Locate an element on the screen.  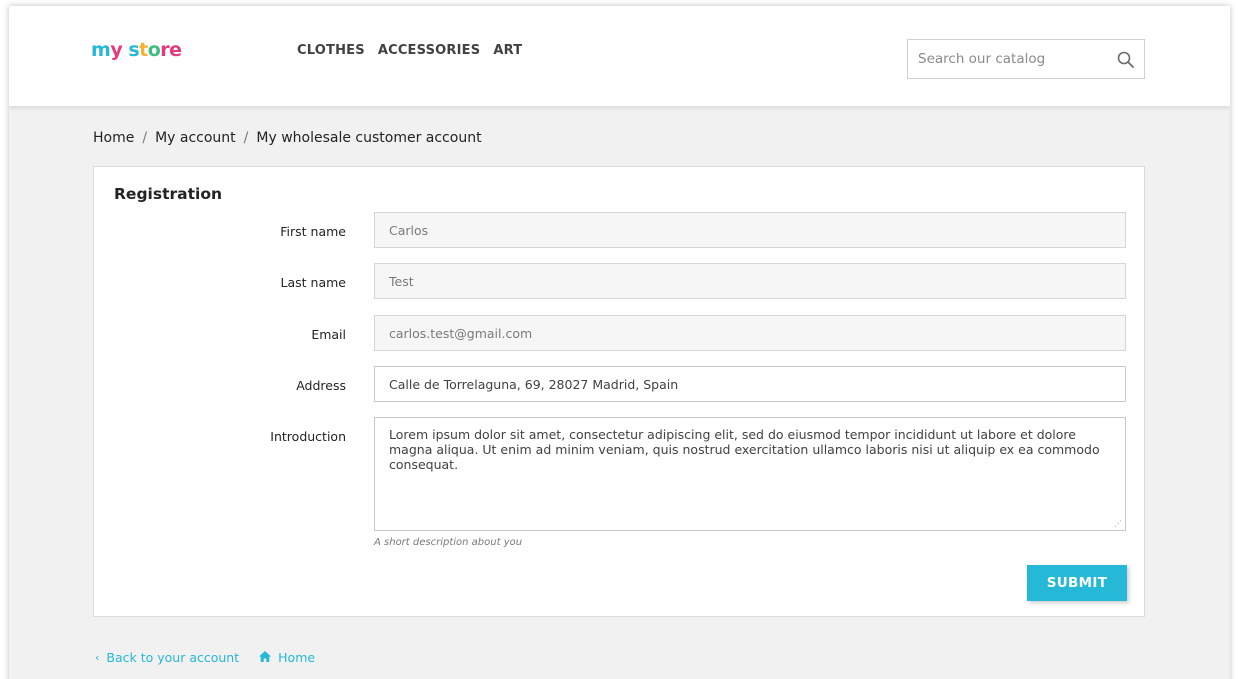
first-name-label: First name is located at coordinates (313, 231).